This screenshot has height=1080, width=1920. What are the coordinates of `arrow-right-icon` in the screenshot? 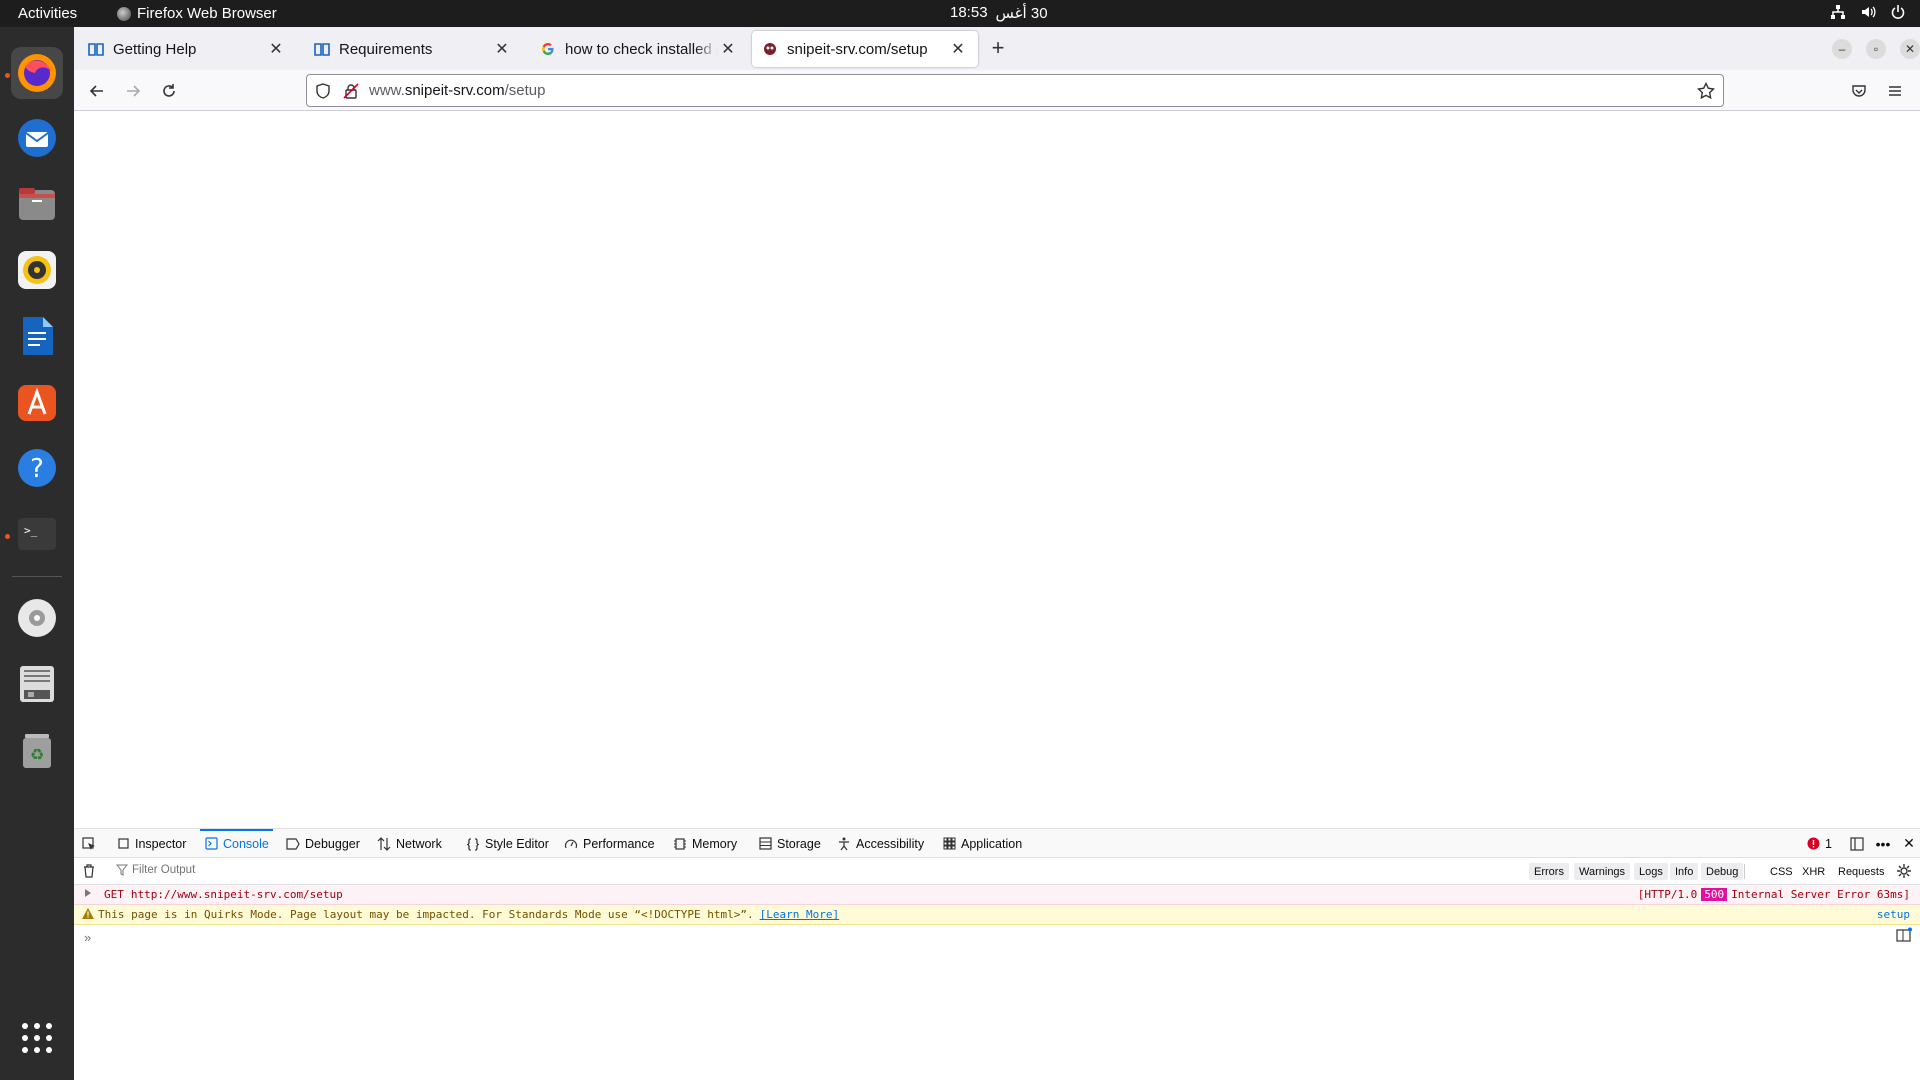 It's located at (134, 91).